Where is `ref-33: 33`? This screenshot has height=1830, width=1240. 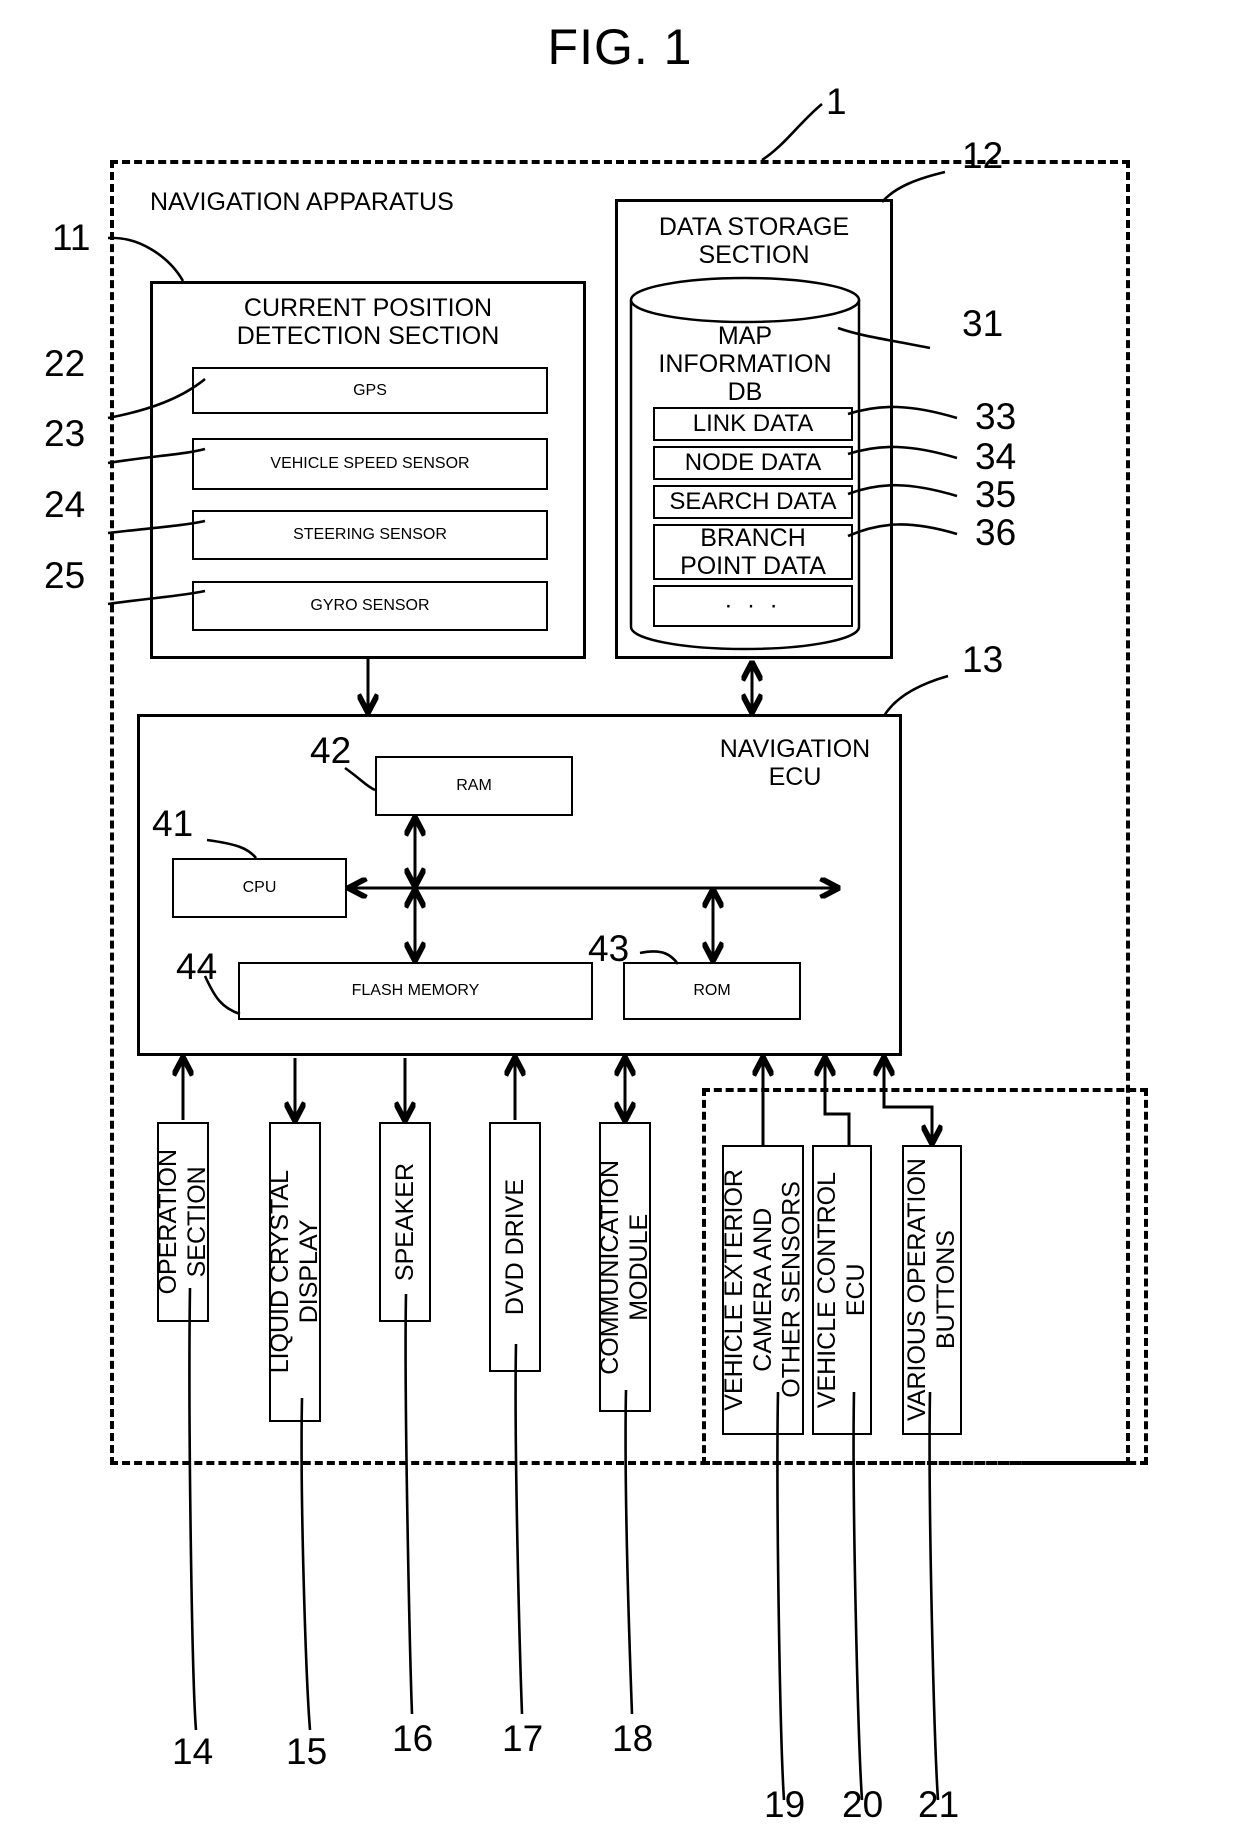 ref-33: 33 is located at coordinates (996, 416).